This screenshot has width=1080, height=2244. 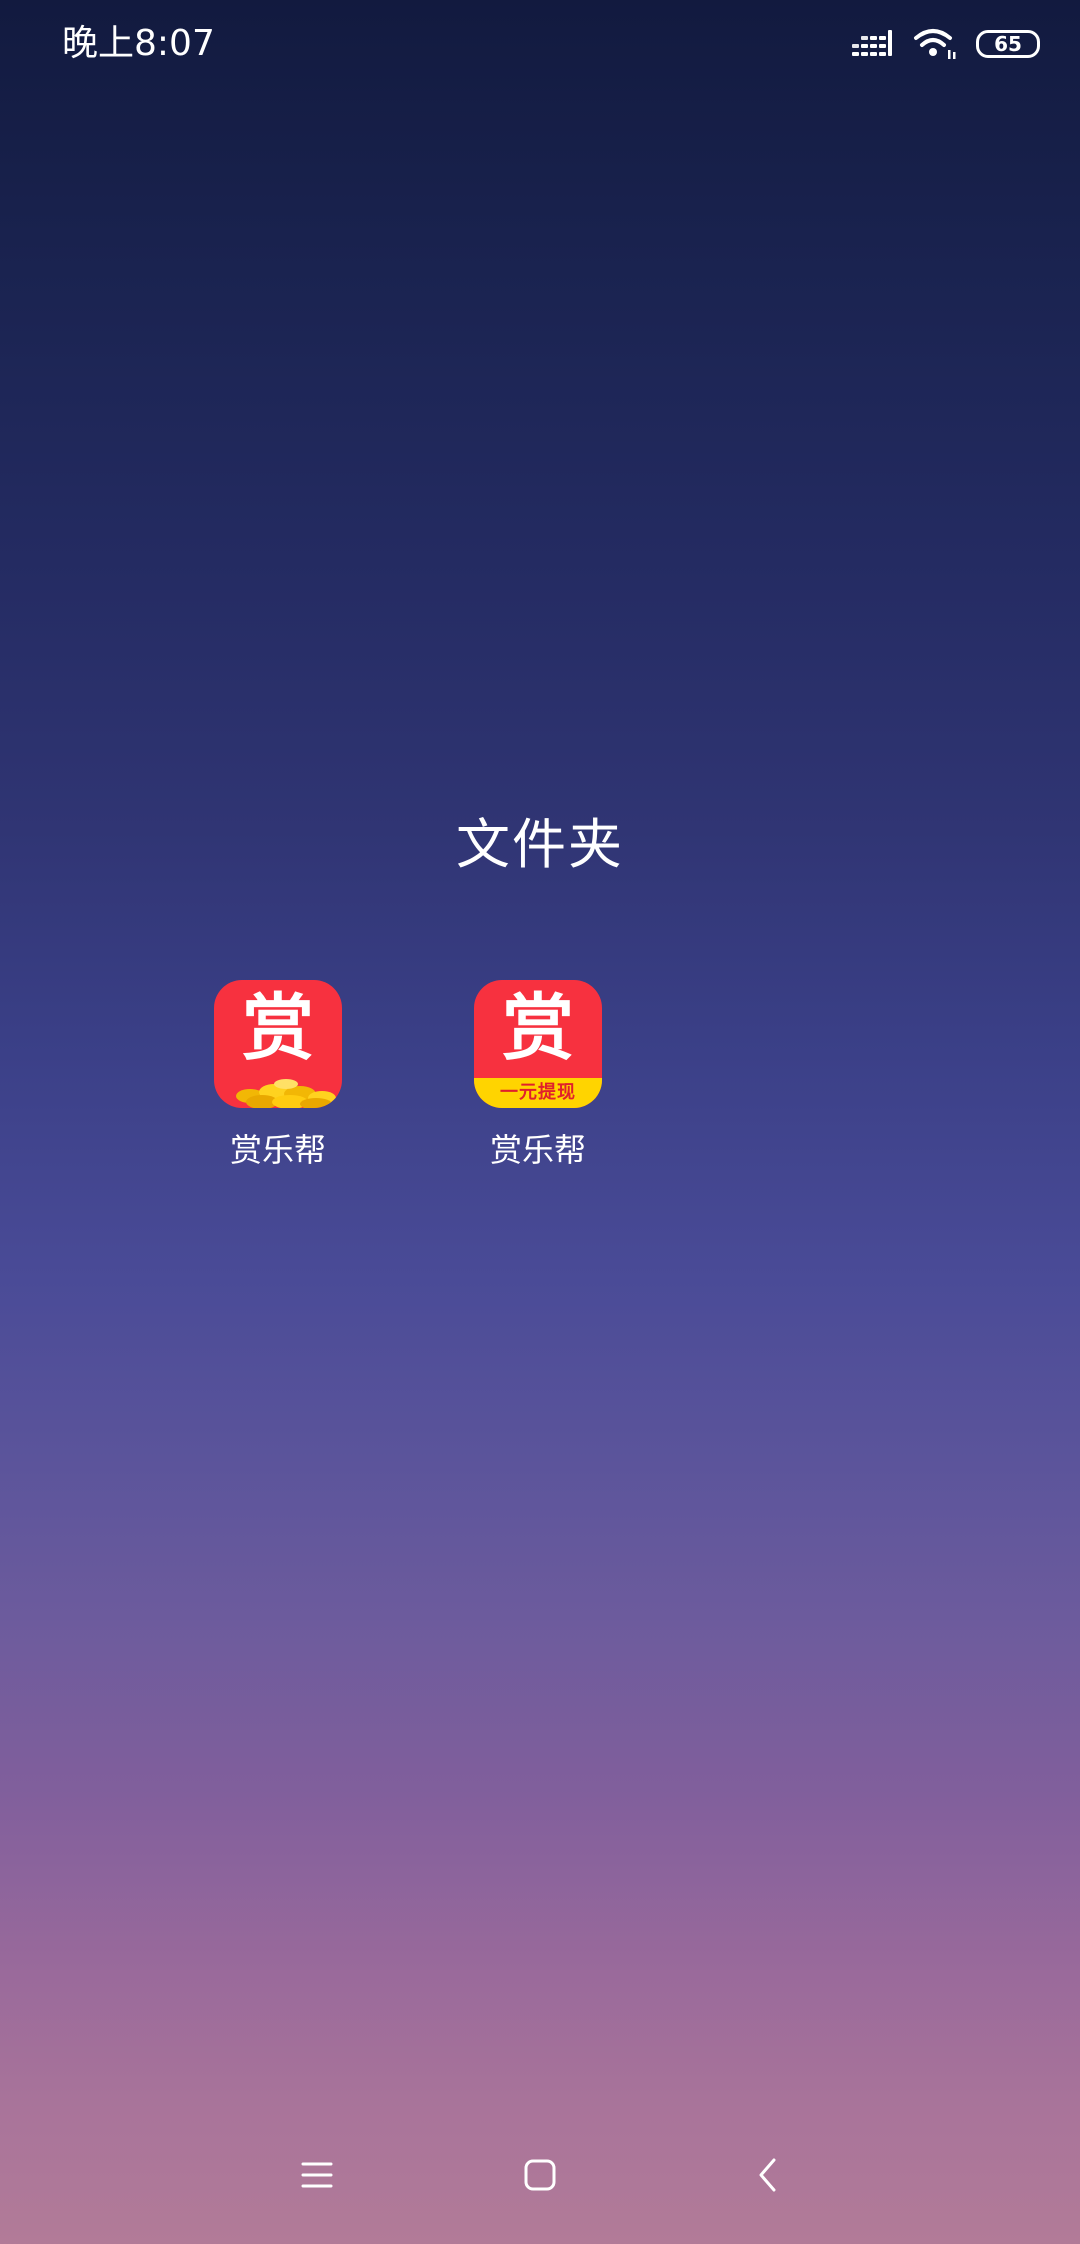 I want to click on navigation-bar, so click(x=540, y=2175).